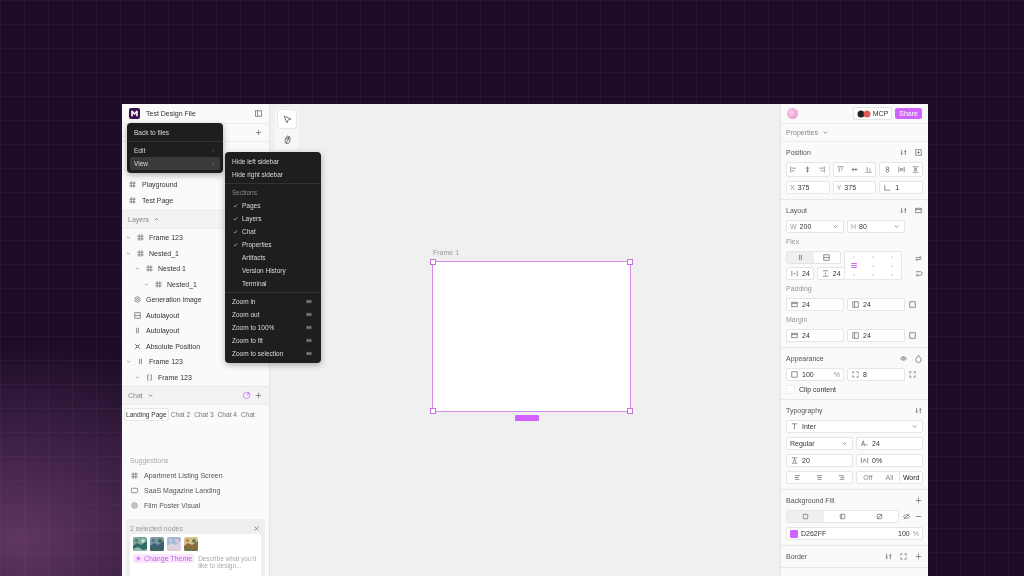  I want to click on align-right-icon, so click(822, 169).